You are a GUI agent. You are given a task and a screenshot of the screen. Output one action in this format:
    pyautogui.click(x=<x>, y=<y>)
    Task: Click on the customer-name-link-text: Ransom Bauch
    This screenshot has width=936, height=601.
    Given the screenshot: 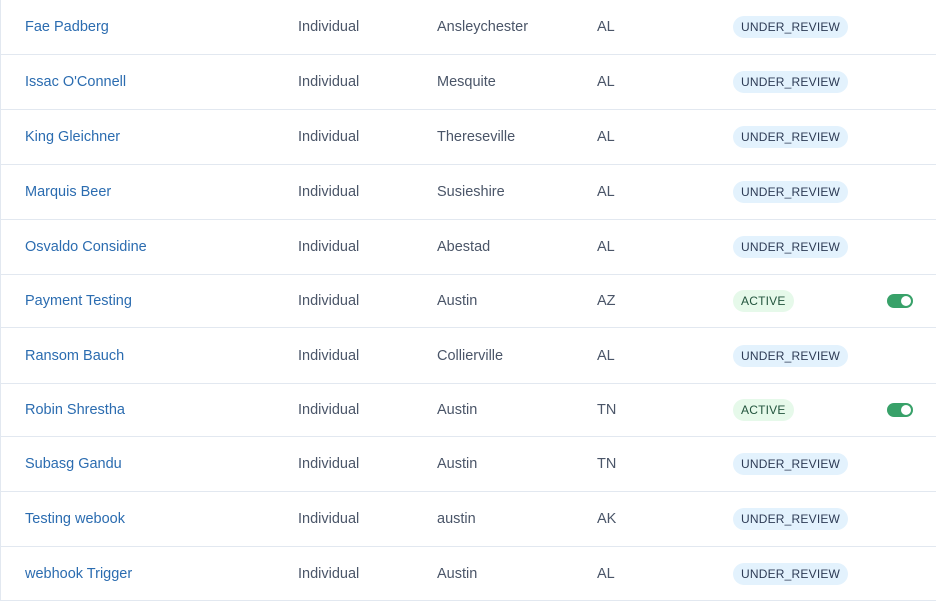 What is the action you would take?
    pyautogui.click(x=74, y=356)
    